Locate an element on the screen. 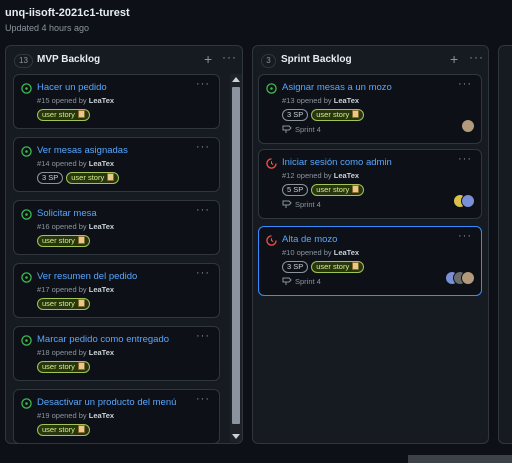 The height and width of the screenshot is (463, 512). label-story-points: 5 SP is located at coordinates (295, 190).